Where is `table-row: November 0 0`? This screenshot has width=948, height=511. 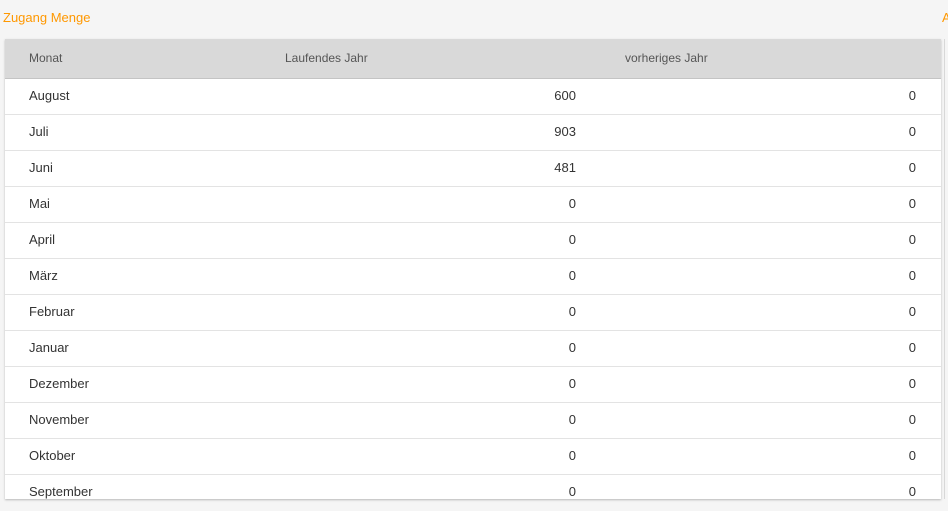
table-row: November 0 0 is located at coordinates (473, 421).